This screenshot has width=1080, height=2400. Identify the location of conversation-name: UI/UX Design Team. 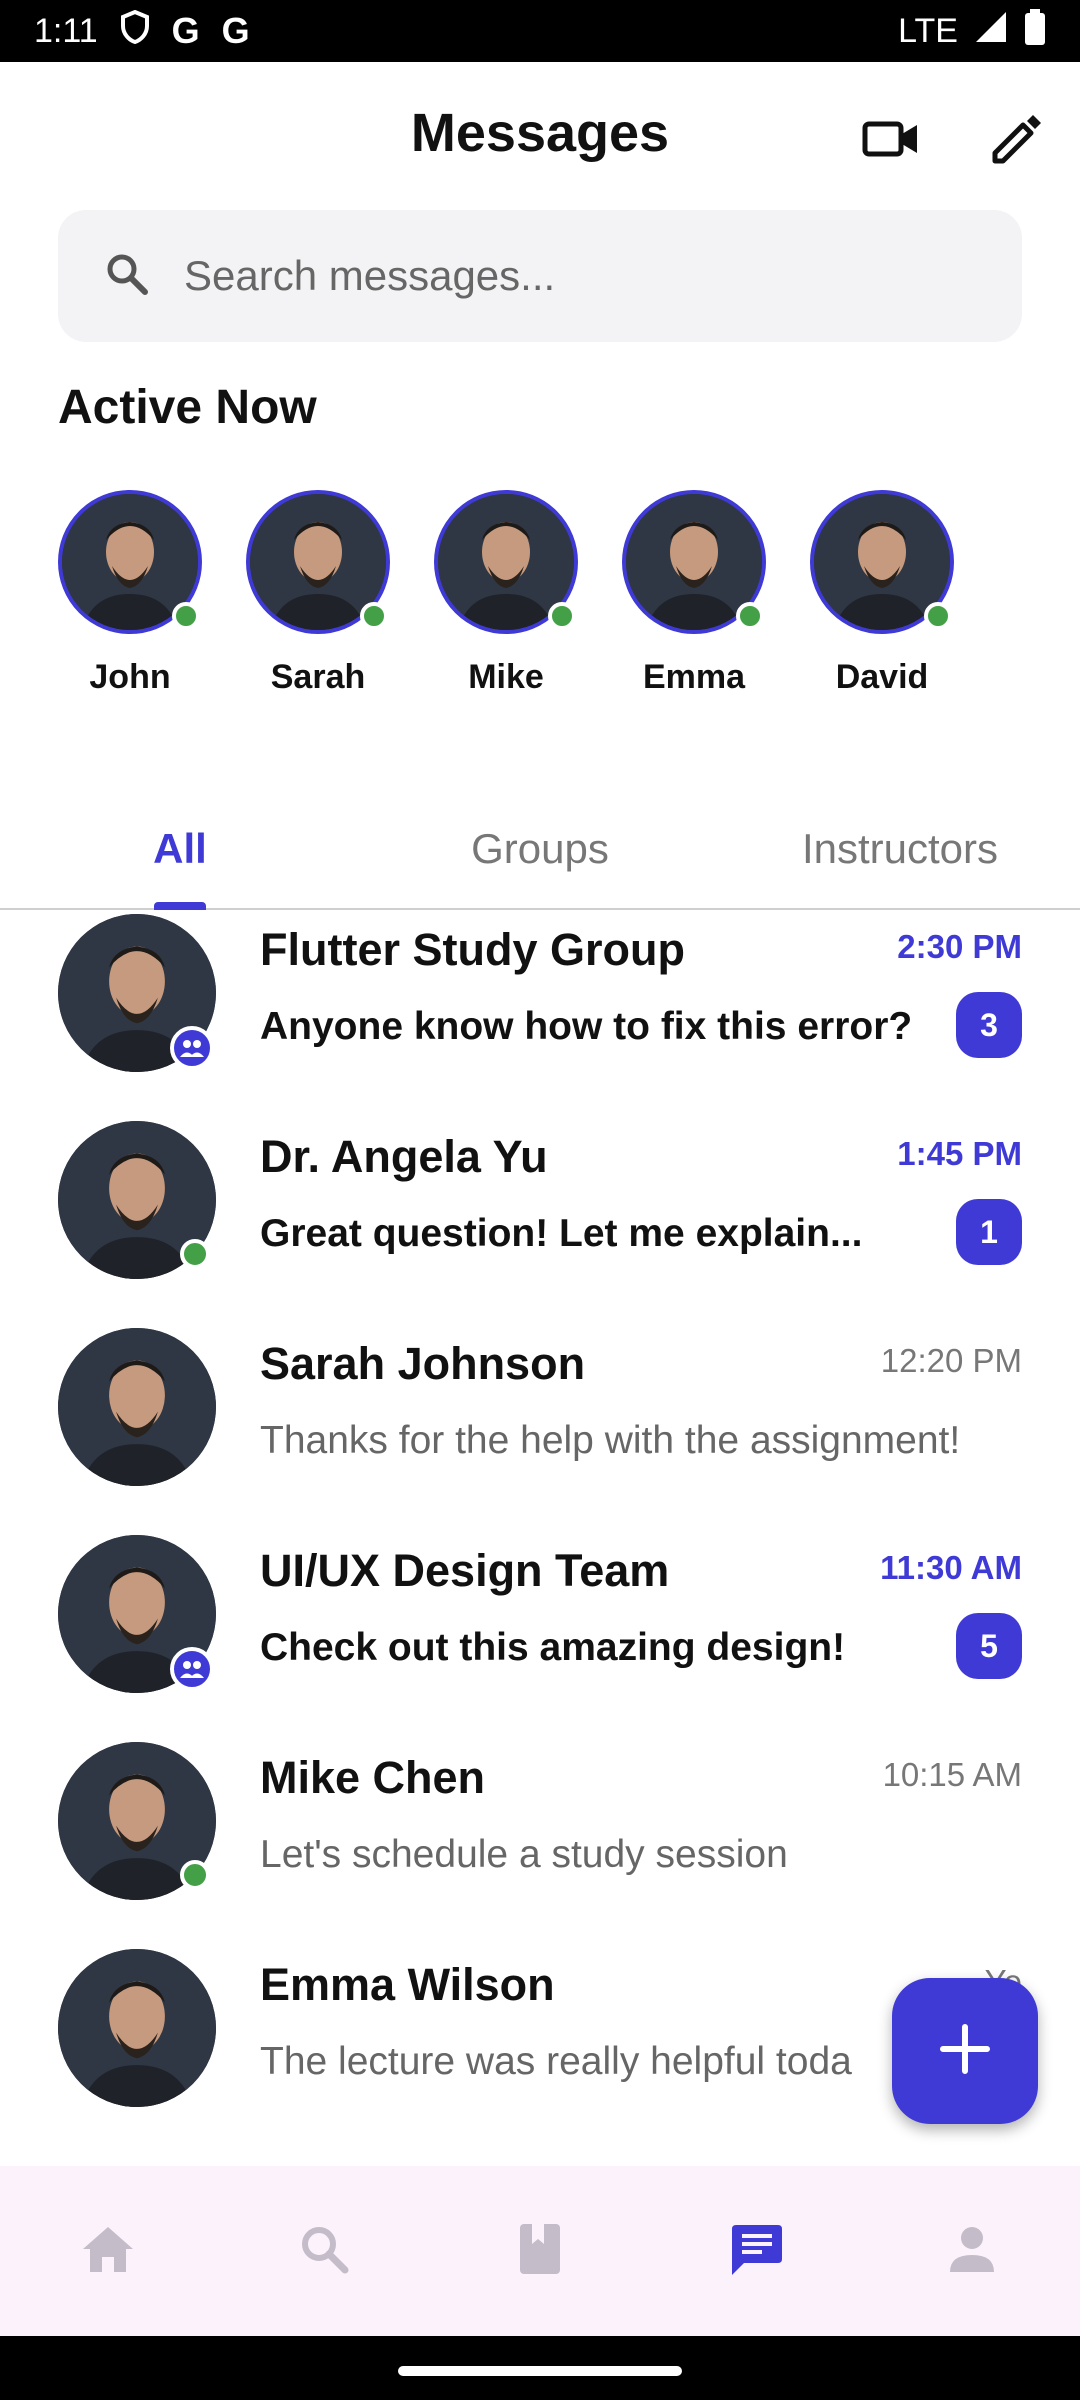
(465, 1570).